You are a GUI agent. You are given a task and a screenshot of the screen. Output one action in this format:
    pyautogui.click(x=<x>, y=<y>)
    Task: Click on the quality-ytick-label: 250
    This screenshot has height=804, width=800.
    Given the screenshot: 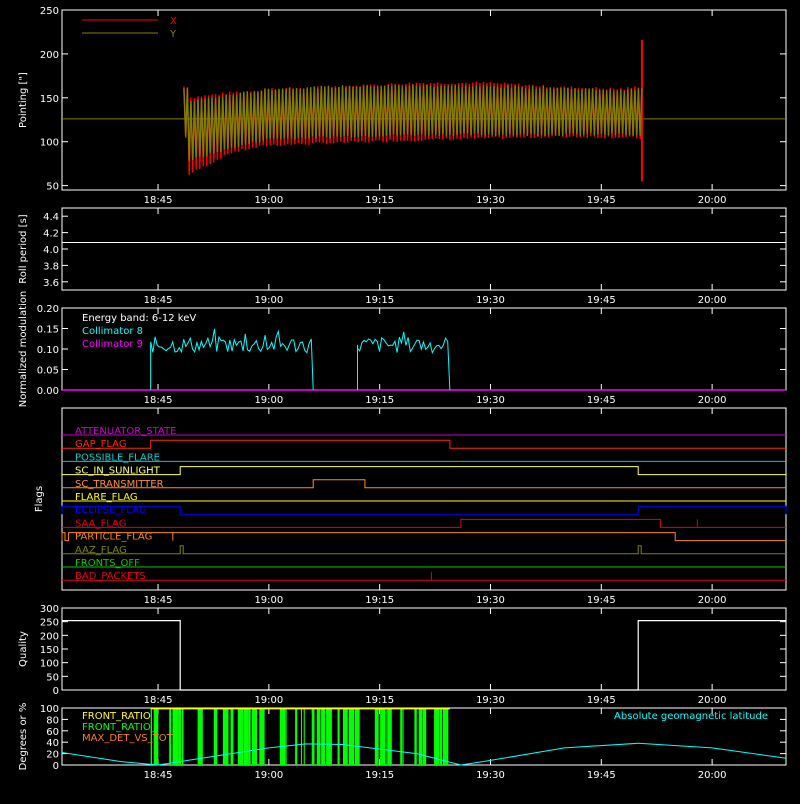 What is the action you would take?
    pyautogui.click(x=49, y=623)
    